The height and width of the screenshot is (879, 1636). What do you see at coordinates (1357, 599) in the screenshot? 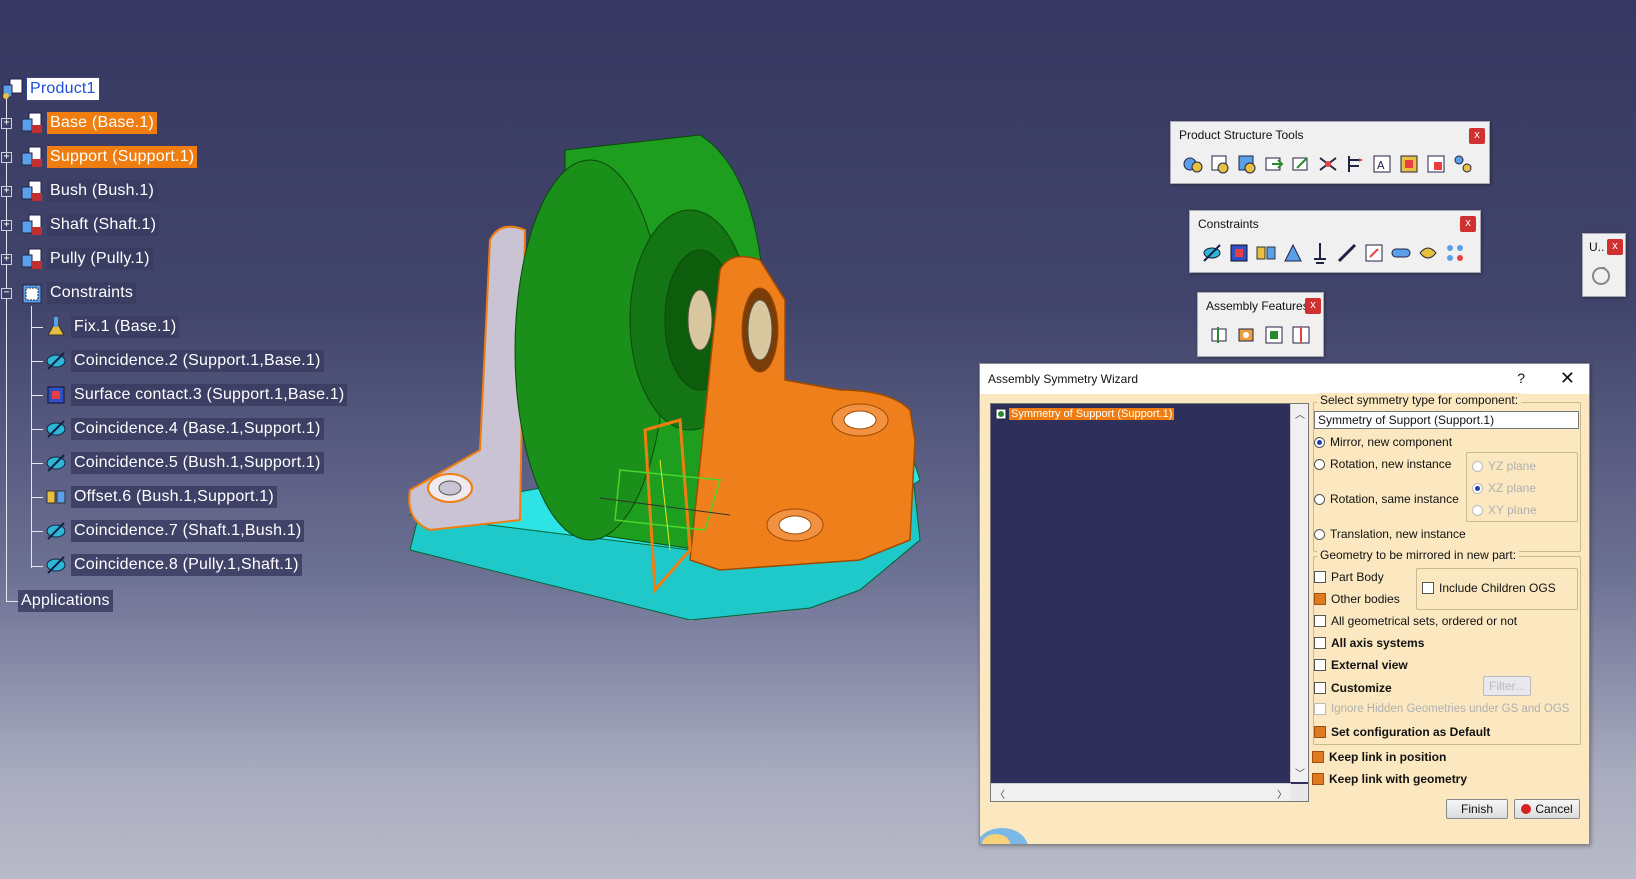
I see `other-bodies-checkbox: Other bodies` at bounding box center [1357, 599].